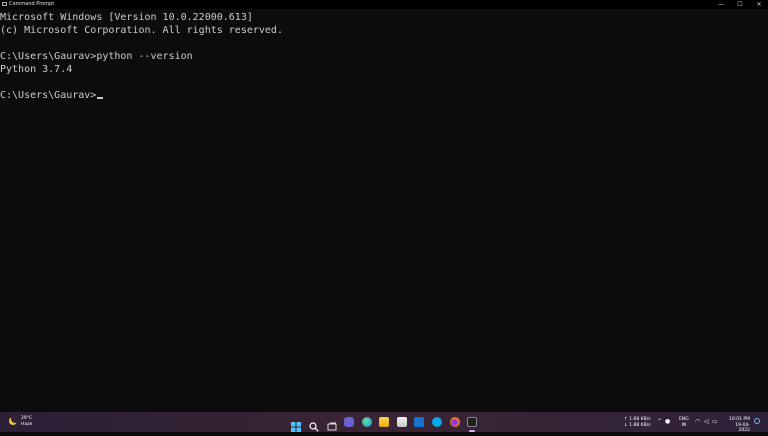 Image resolution: width=768 pixels, height=436 pixels. Describe the element at coordinates (32, 4) in the screenshot. I see `window-title: Command Prompt` at that location.